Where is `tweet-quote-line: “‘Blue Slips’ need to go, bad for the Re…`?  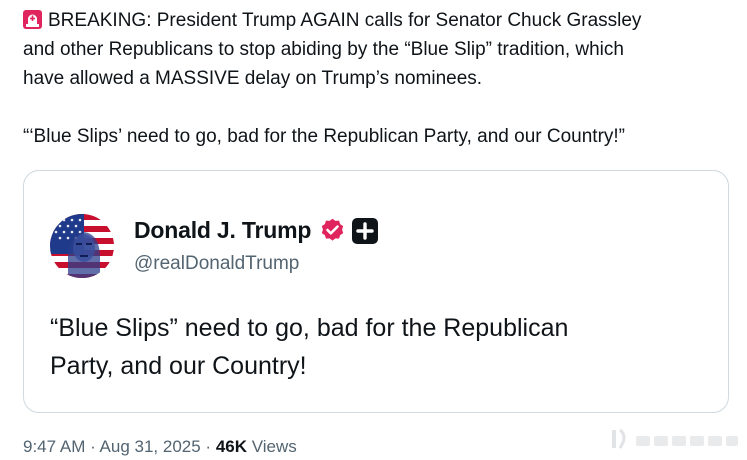 tweet-quote-line: “‘Blue Slips’ need to go, bad for the Re… is located at coordinates (324, 136).